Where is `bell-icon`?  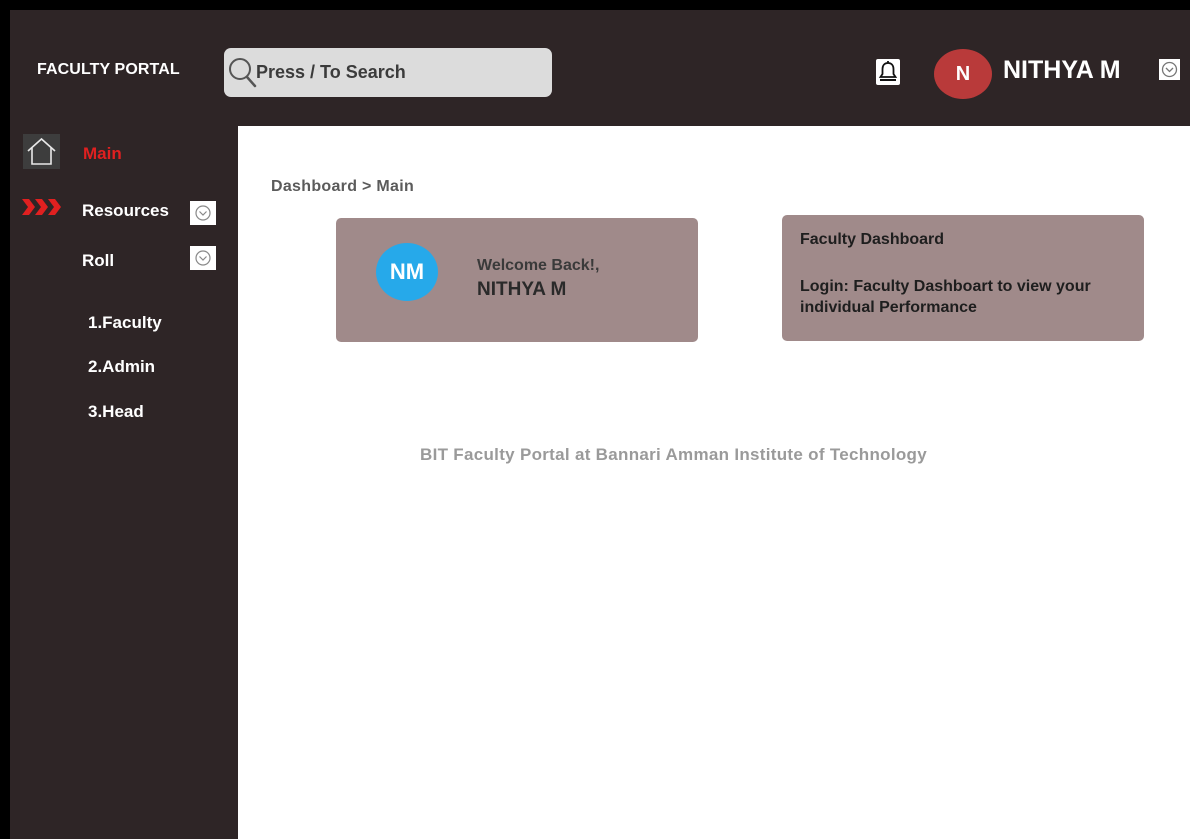
bell-icon is located at coordinates (888, 71).